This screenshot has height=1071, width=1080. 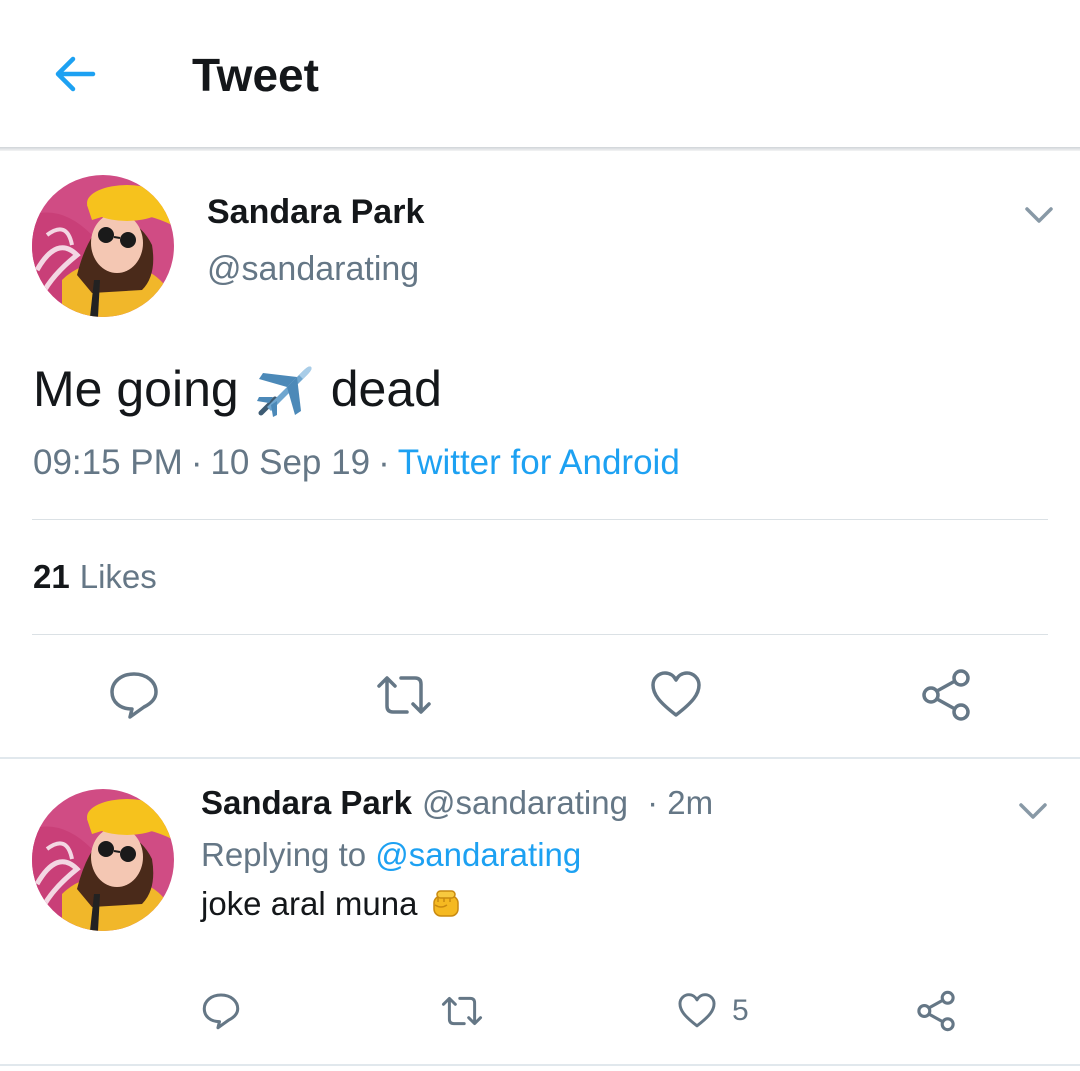 What do you see at coordinates (136, 389) in the screenshot?
I see `tweet-text-start: Me going` at bounding box center [136, 389].